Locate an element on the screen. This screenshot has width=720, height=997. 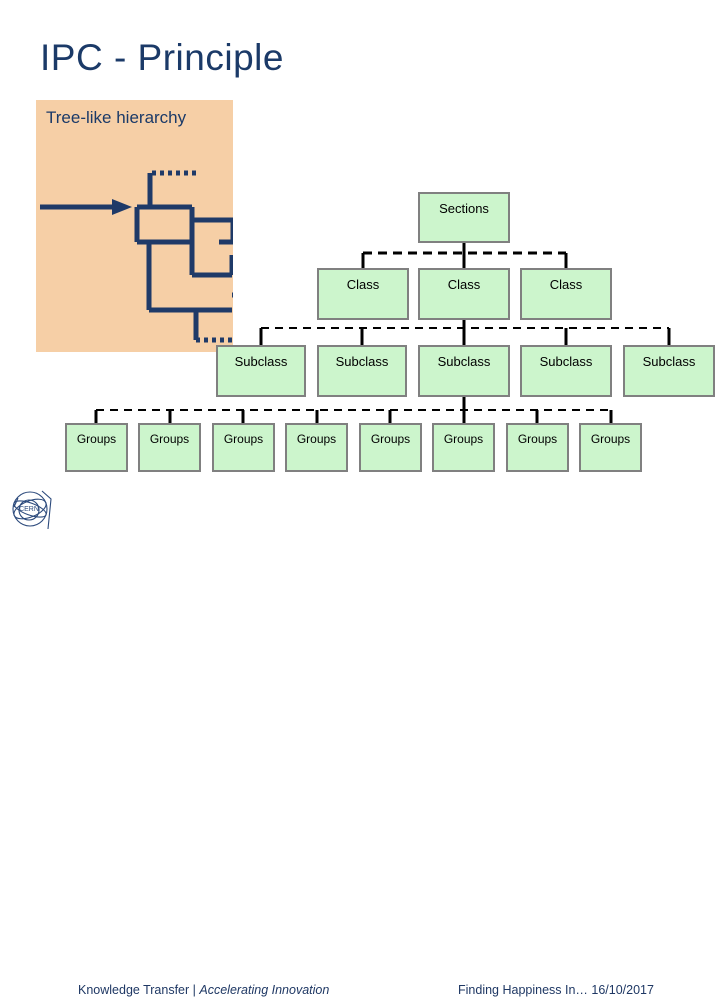
footer-tagline: Accelerating Innovation is located at coordinates (264, 990).